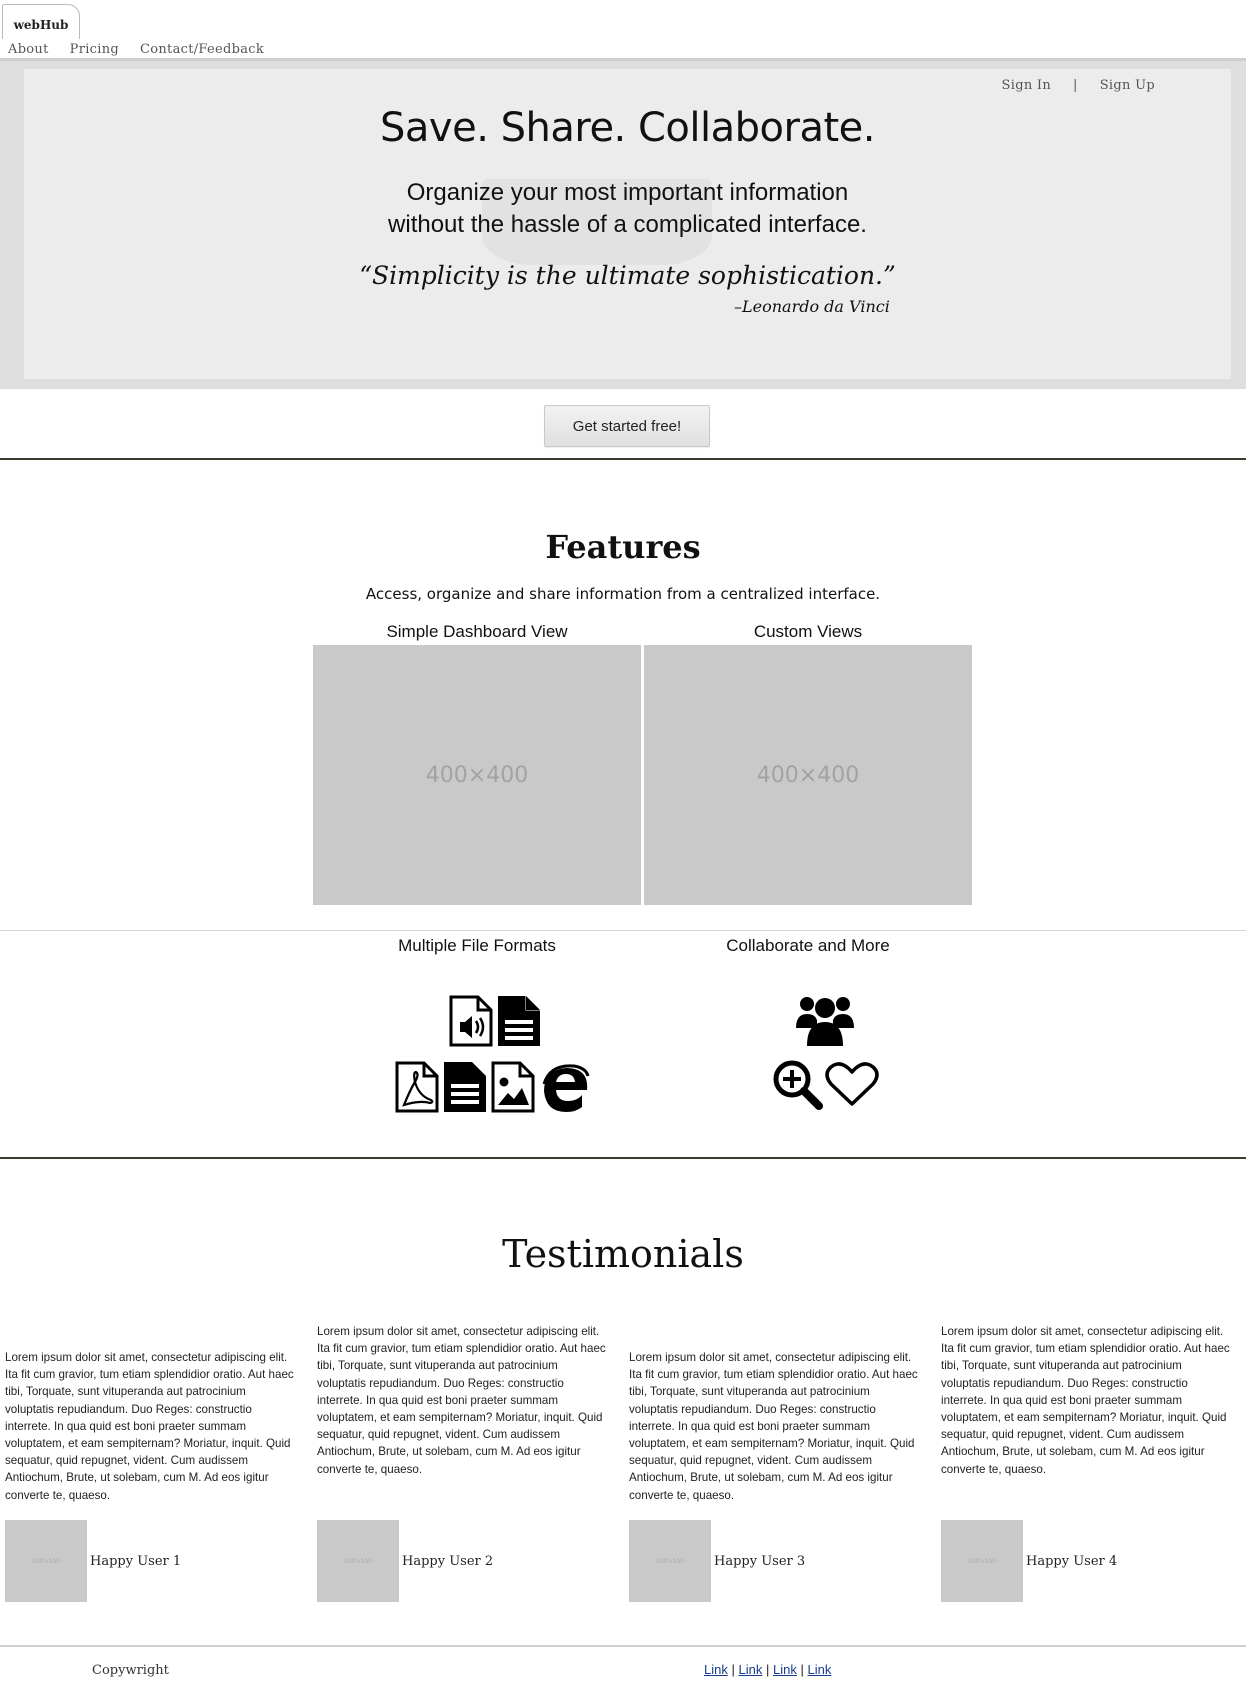 This screenshot has height=1690, width=1246. I want to click on dashboard-view-image: 400×400, so click(477, 775).